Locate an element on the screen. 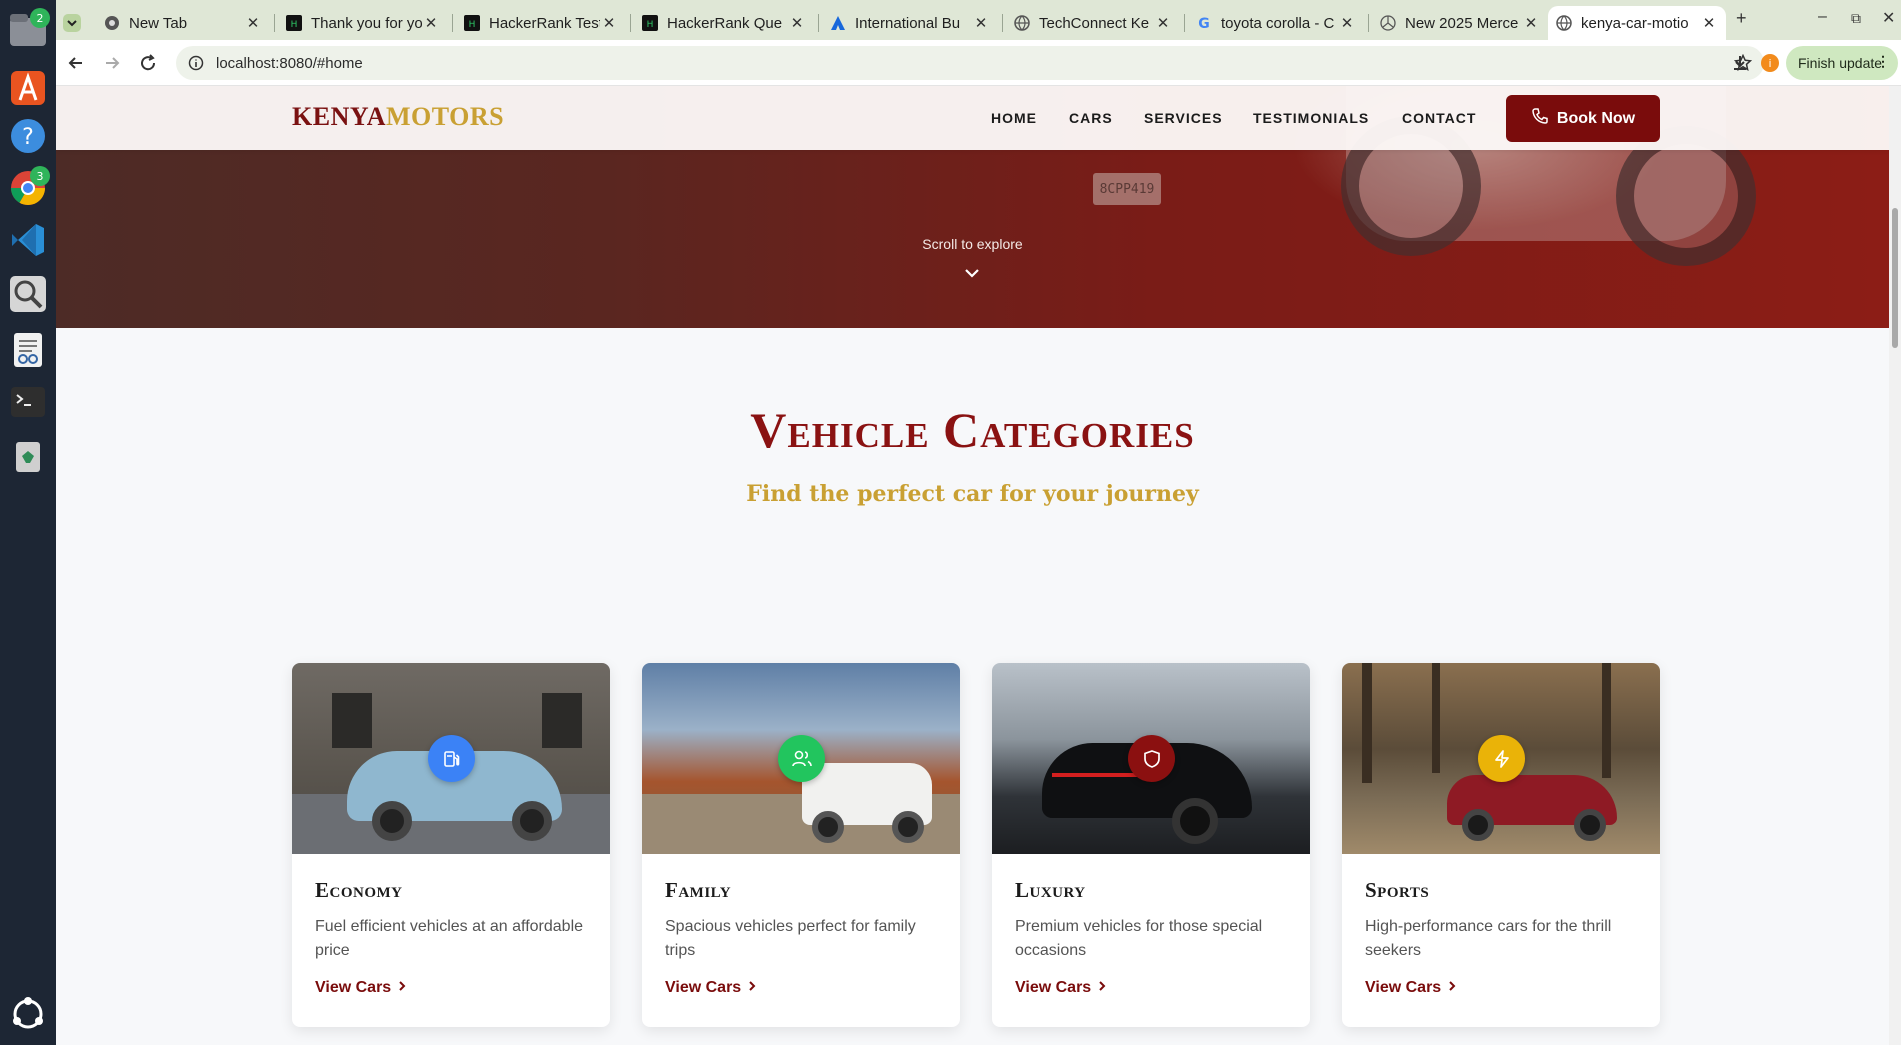 The height and width of the screenshot is (1045, 1901). vscode-icon is located at coordinates (28, 240).